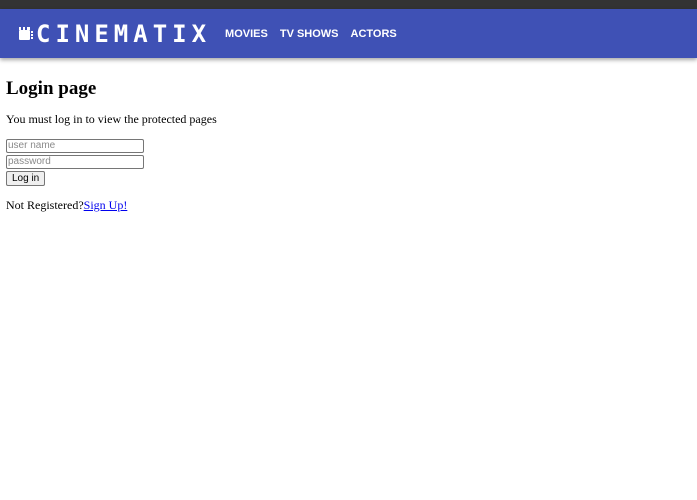  I want to click on password-input, so click(75, 162).